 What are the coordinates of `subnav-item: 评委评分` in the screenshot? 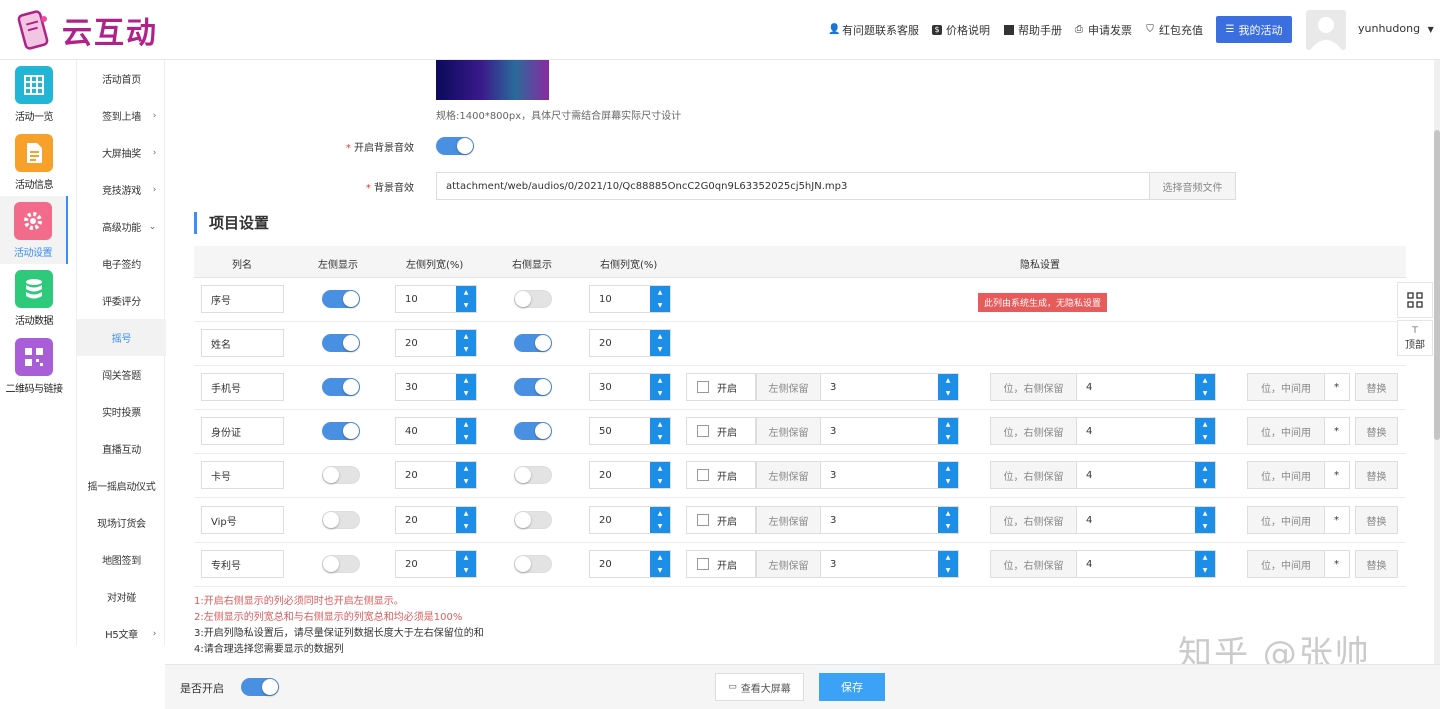 It's located at (121, 300).